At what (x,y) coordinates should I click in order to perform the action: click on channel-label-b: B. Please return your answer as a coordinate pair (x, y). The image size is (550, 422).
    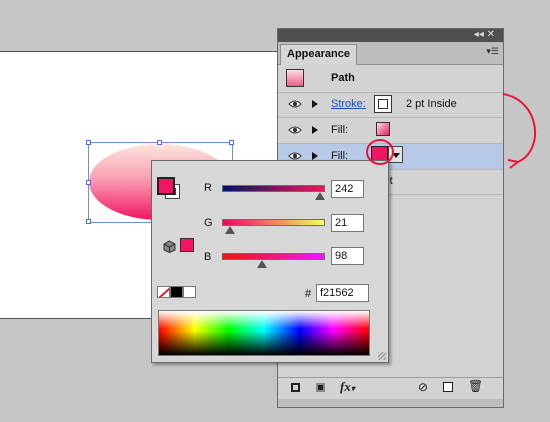
    Looking at the image, I should click on (208, 257).